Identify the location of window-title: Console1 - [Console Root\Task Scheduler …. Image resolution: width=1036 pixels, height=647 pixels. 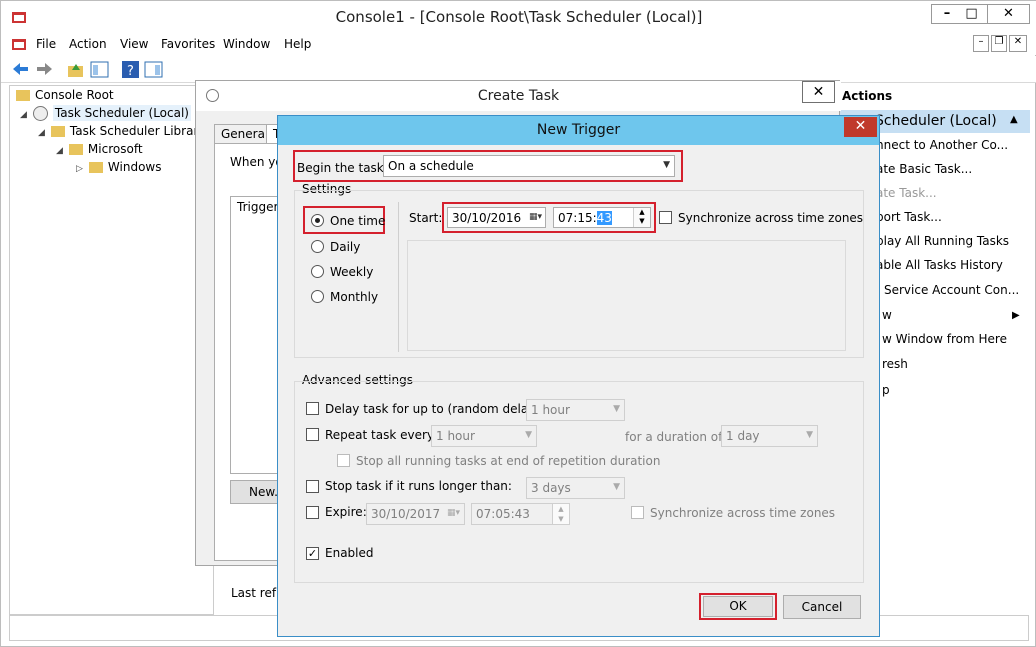
(519, 17).